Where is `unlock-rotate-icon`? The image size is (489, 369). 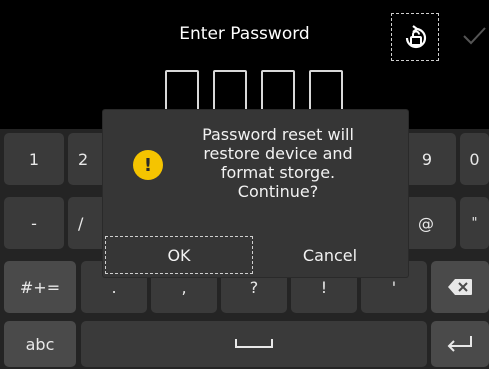
unlock-rotate-icon is located at coordinates (416, 37).